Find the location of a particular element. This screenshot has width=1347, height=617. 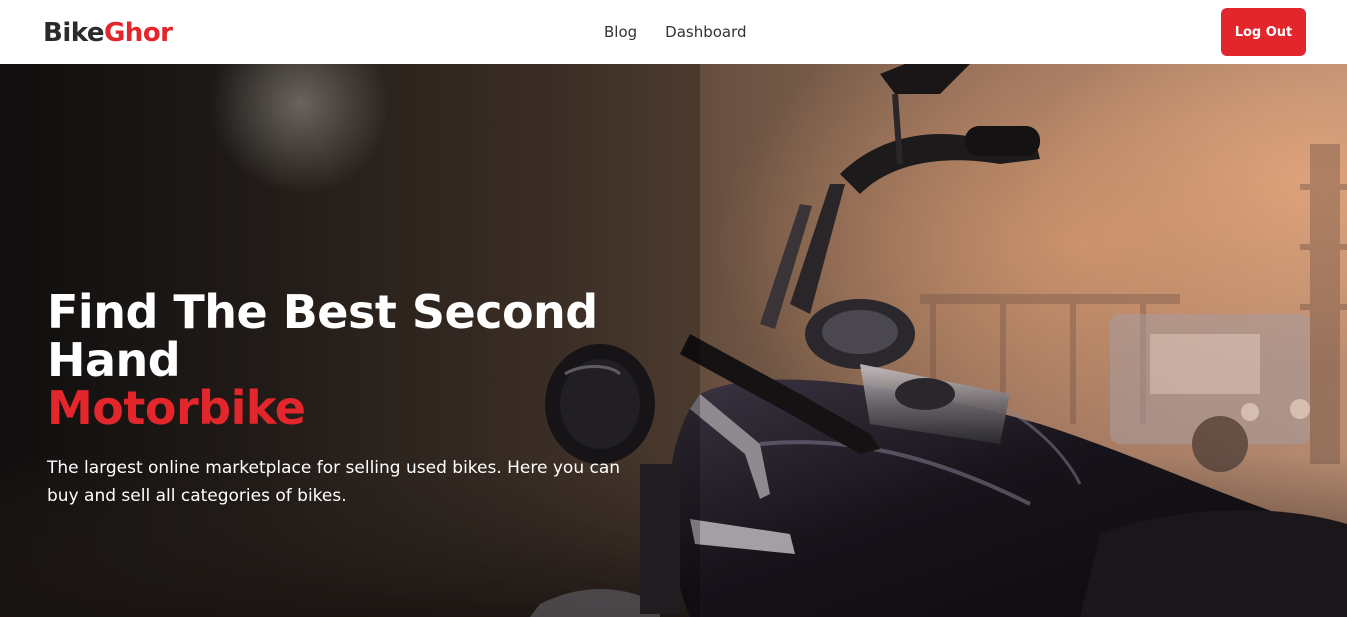

brand-logo: BikeGhor is located at coordinates (108, 33).